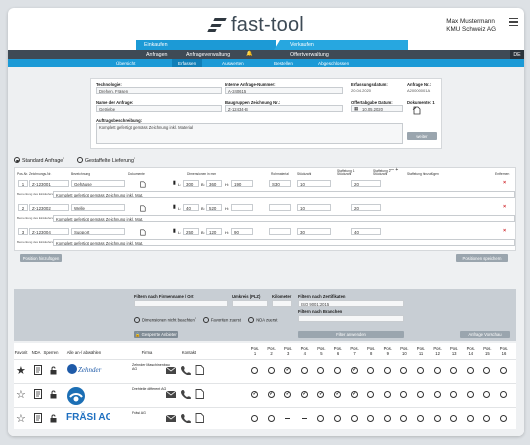 The width and height of the screenshot is (530, 445). Describe the element at coordinates (341, 45) in the screenshot. I see `nav-verkaufen: Verkaufen` at that location.